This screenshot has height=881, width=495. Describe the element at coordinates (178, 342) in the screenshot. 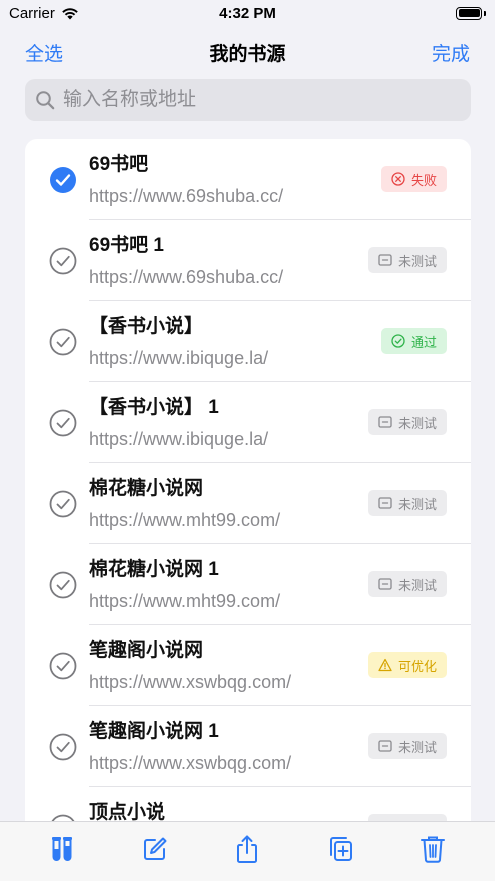

I see `source-texts: 【香书小说】 https://www.ibiquge.la/` at that location.